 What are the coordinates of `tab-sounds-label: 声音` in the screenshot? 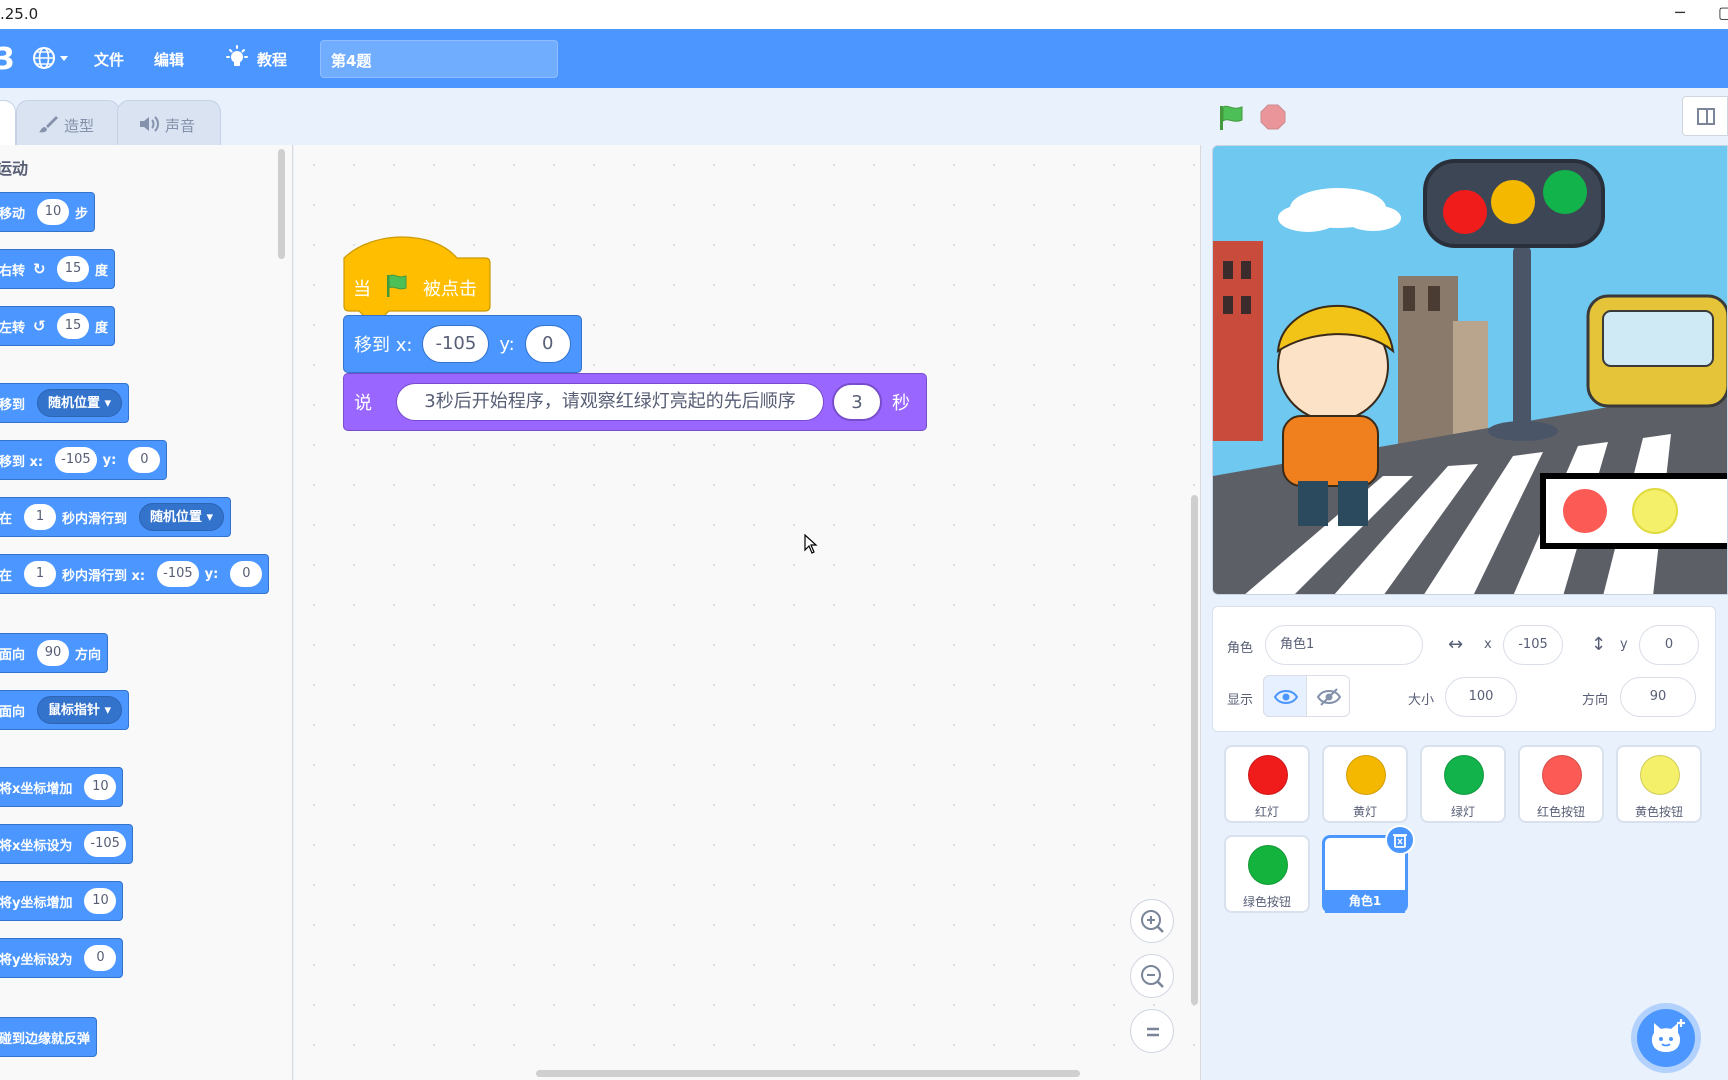 It's located at (180, 126).